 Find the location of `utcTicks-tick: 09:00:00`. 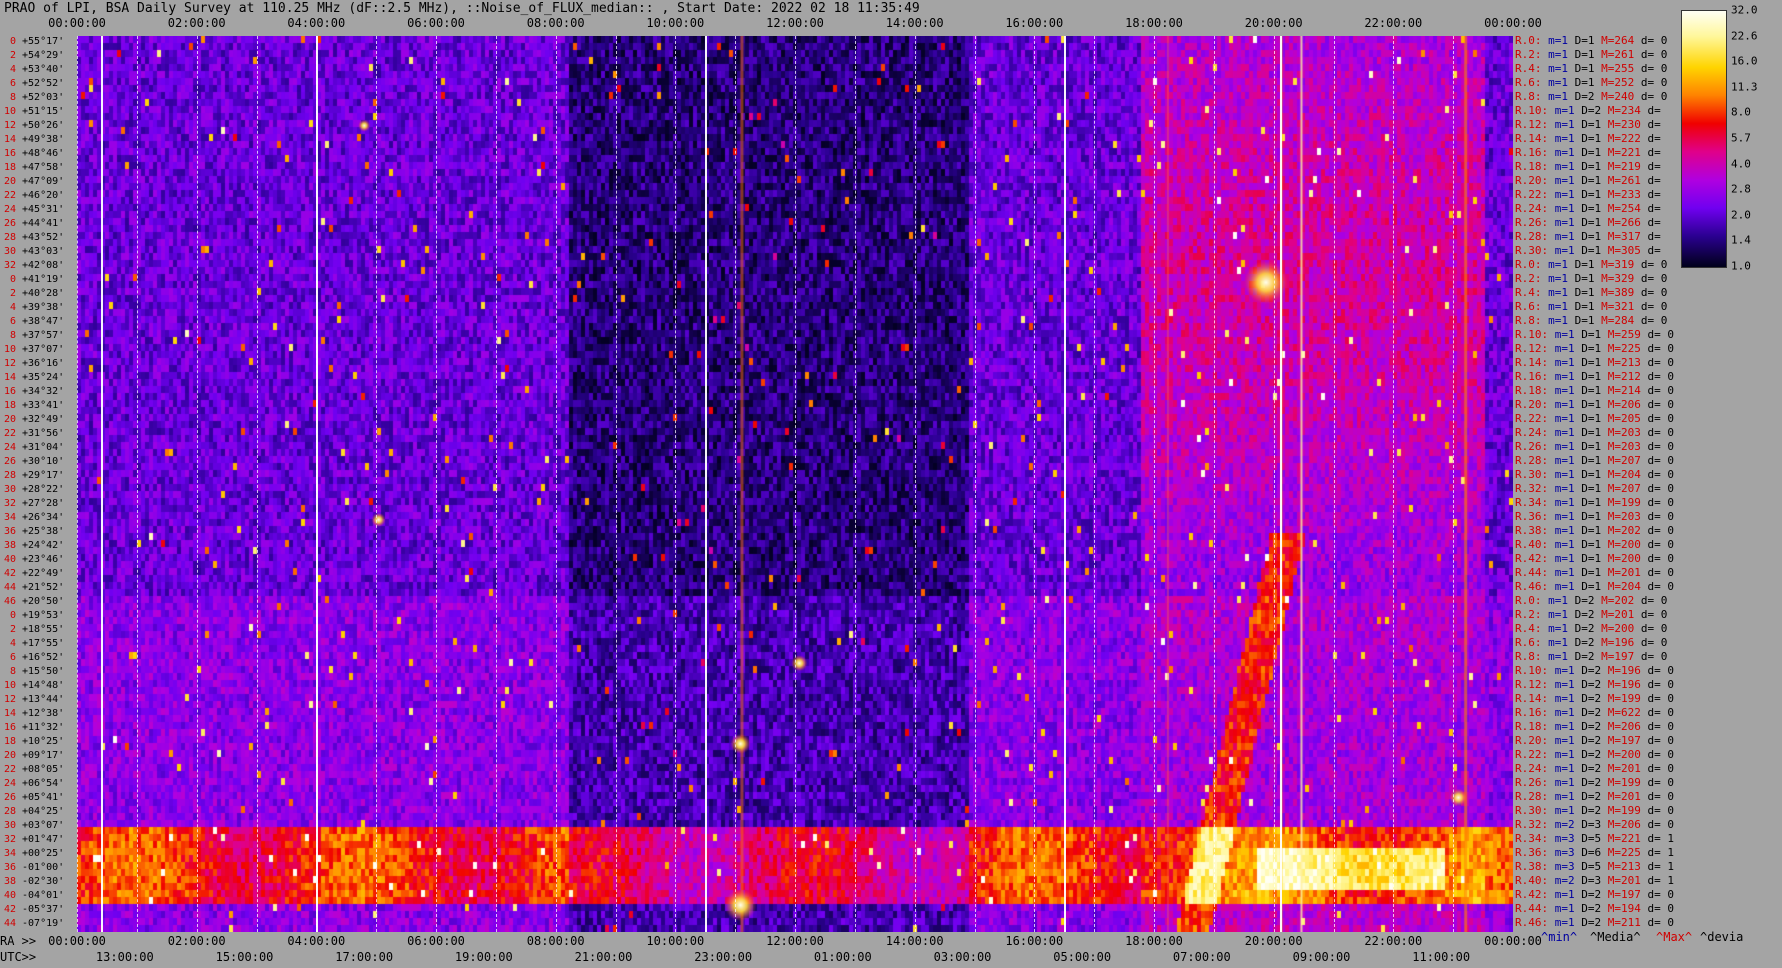

utcTicks-tick: 09:00:00 is located at coordinates (1321, 957).